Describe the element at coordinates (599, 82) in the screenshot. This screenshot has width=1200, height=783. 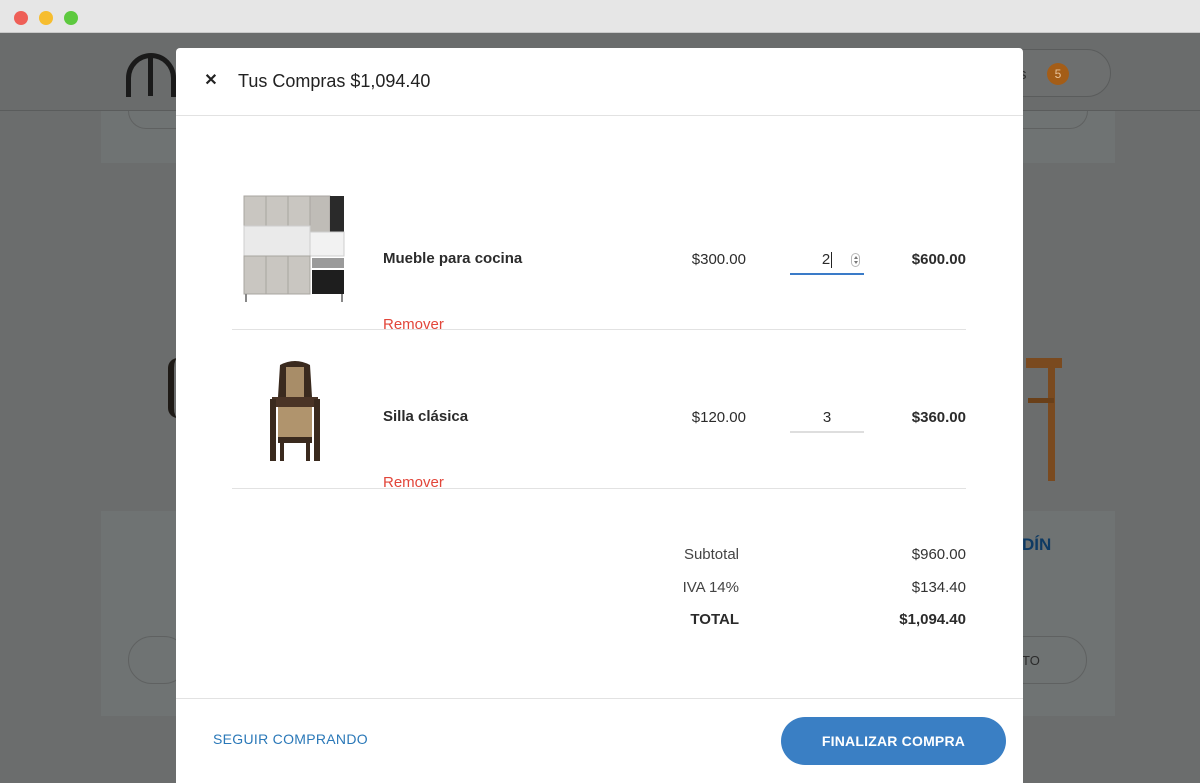
I see `cart-modal-header: ✕ Tus Compras $1,094.40` at that location.